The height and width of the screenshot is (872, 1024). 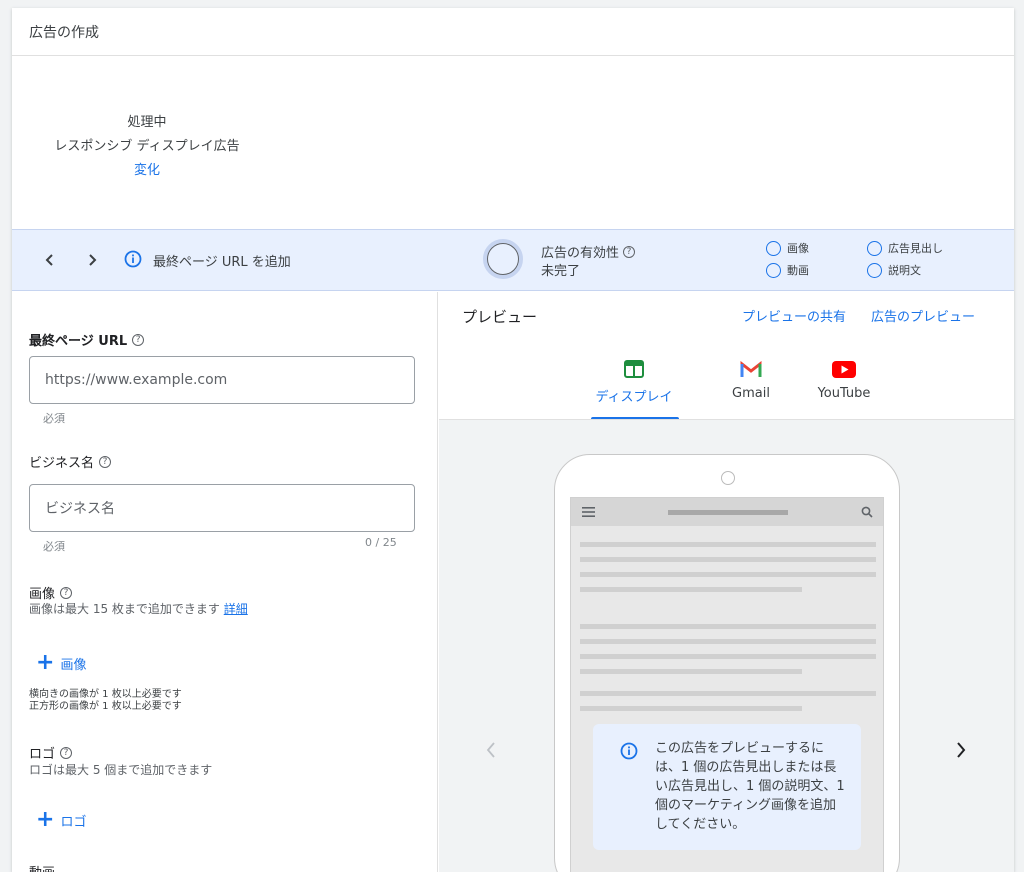 I want to click on checklist-item-video: 動画, so click(x=787, y=270).